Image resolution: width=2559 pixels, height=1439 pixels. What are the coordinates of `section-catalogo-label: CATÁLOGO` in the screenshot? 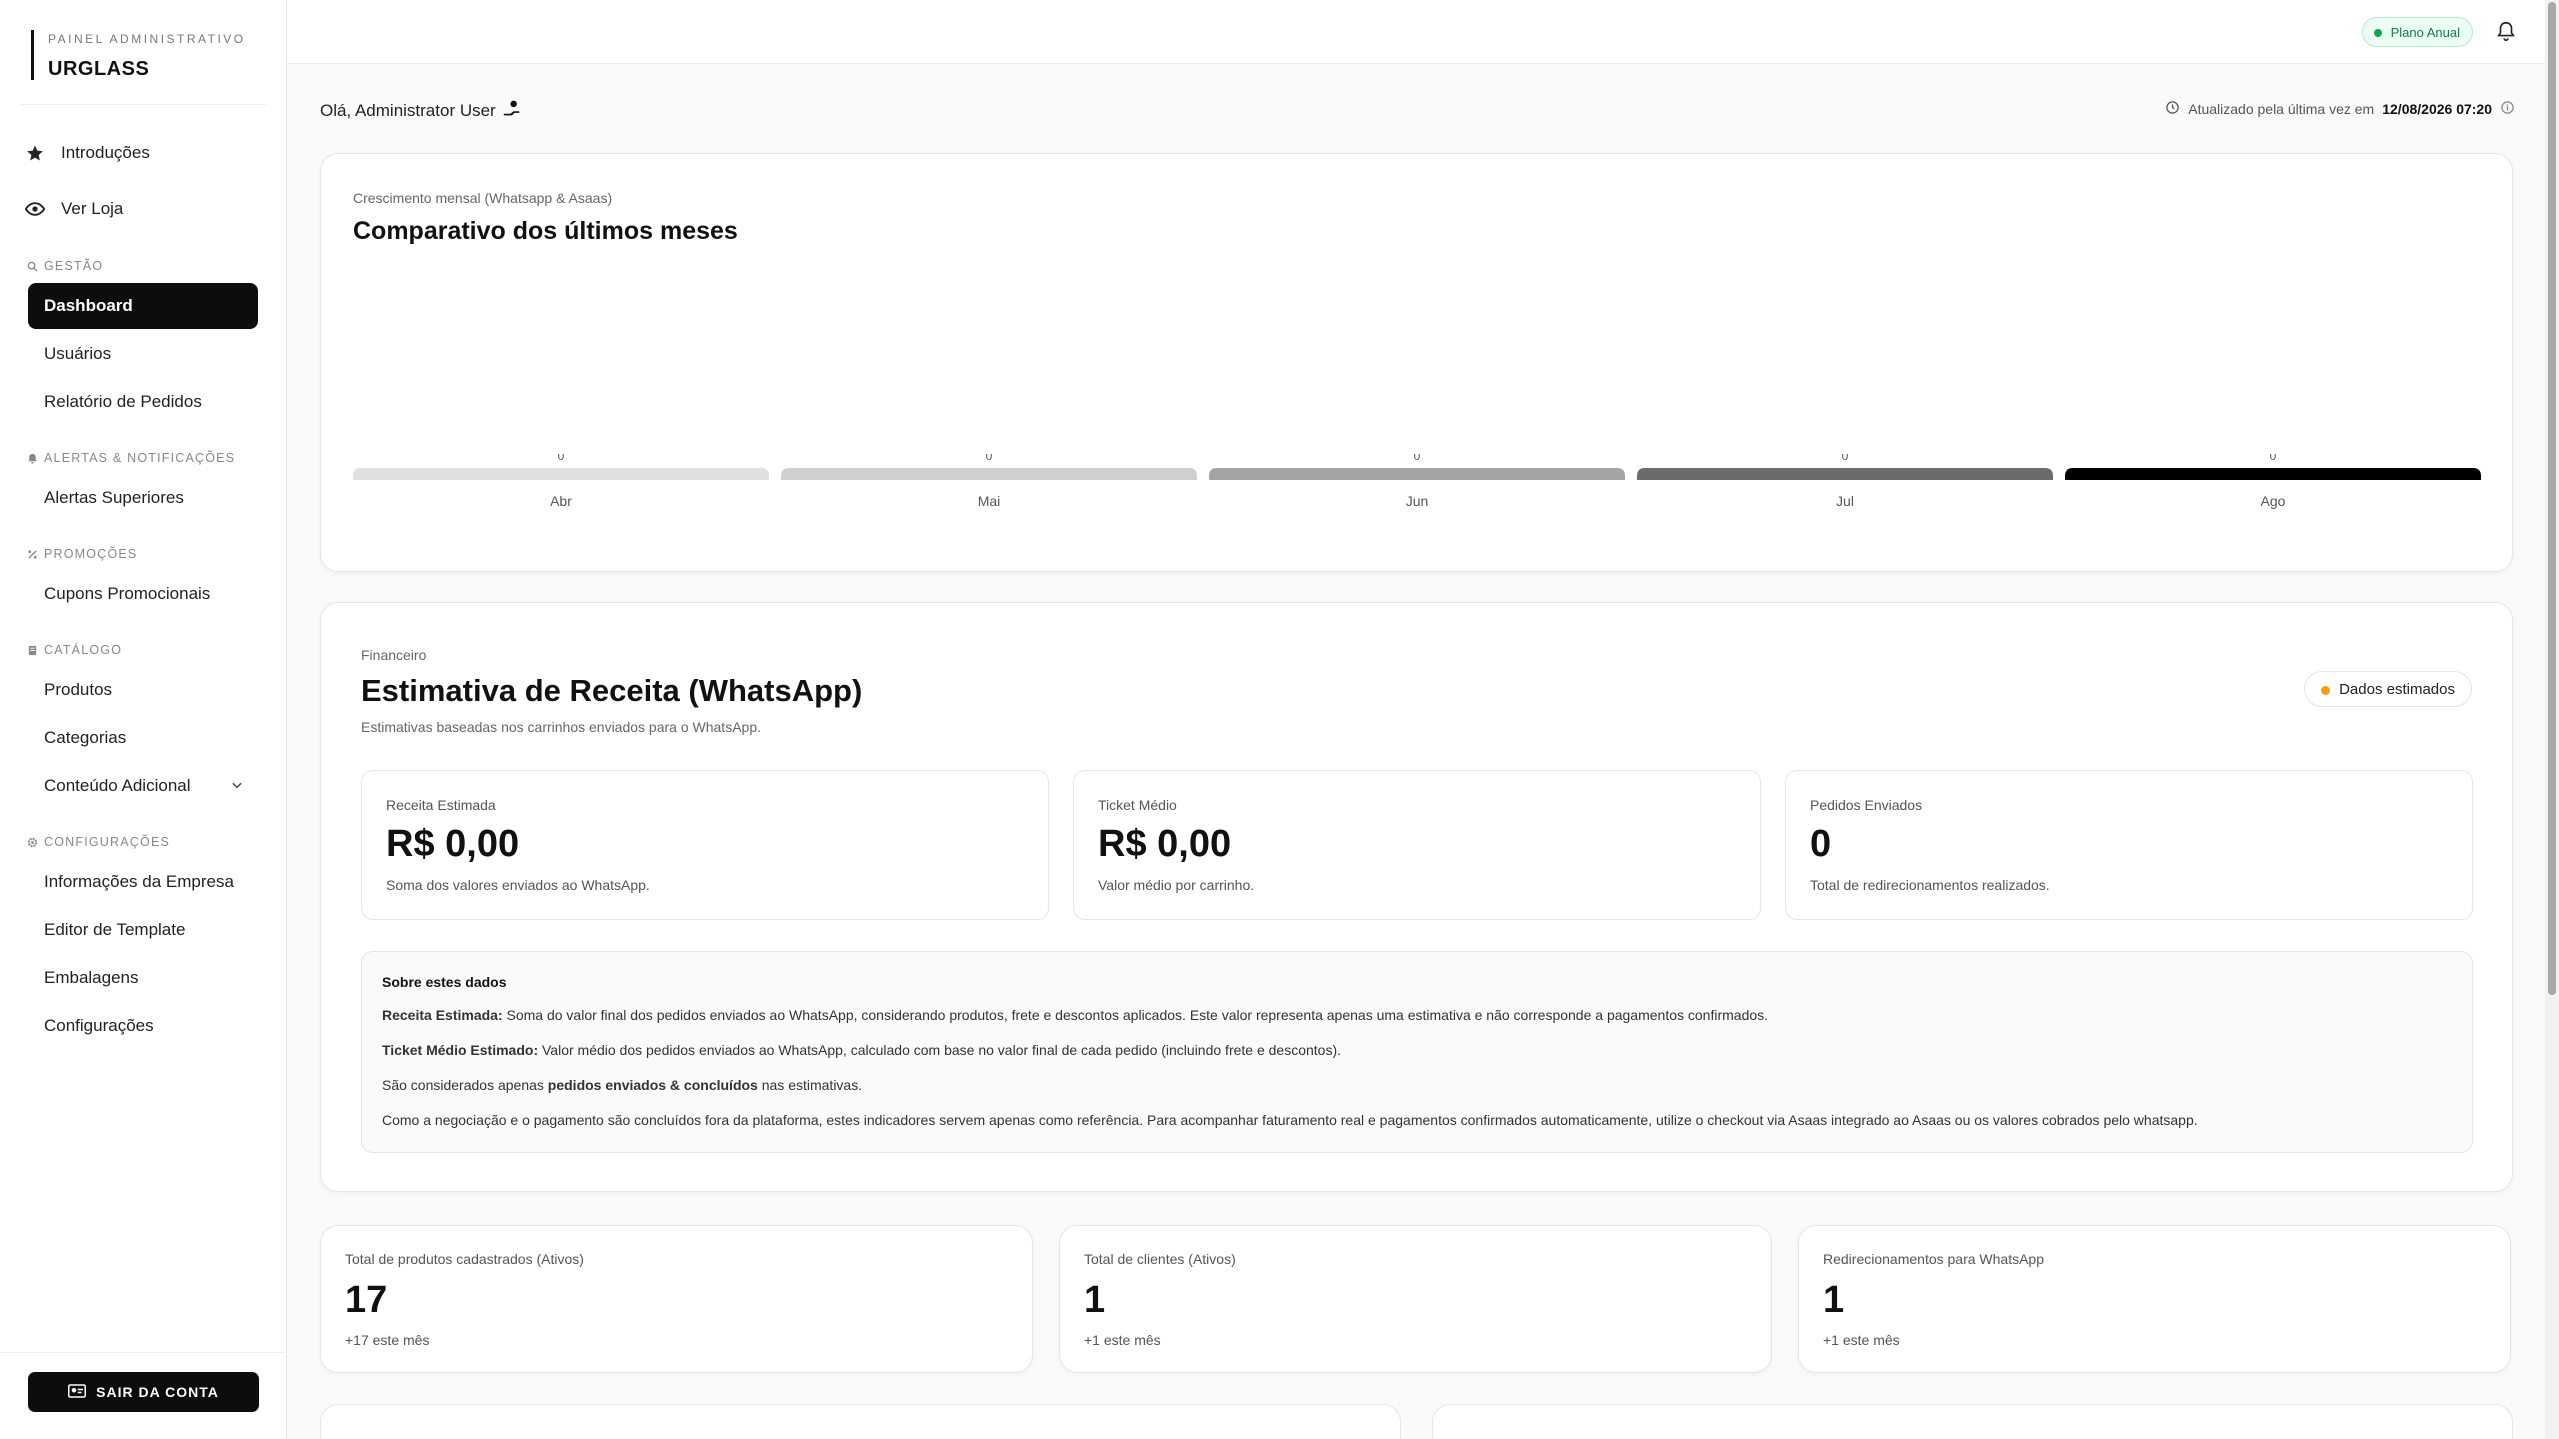 It's located at (83, 650).